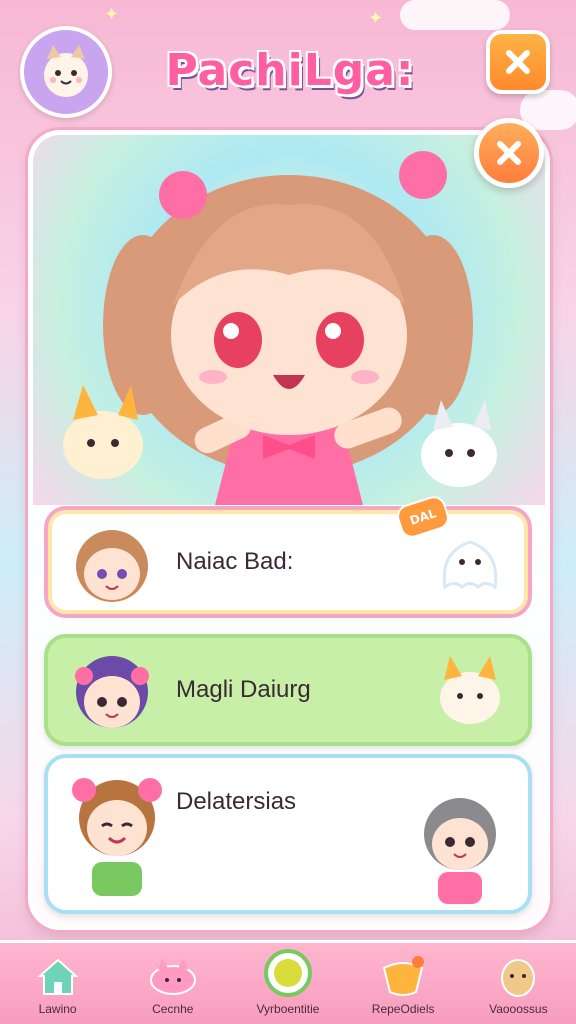  I want to click on nav-label: Lawino, so click(57, 1009).